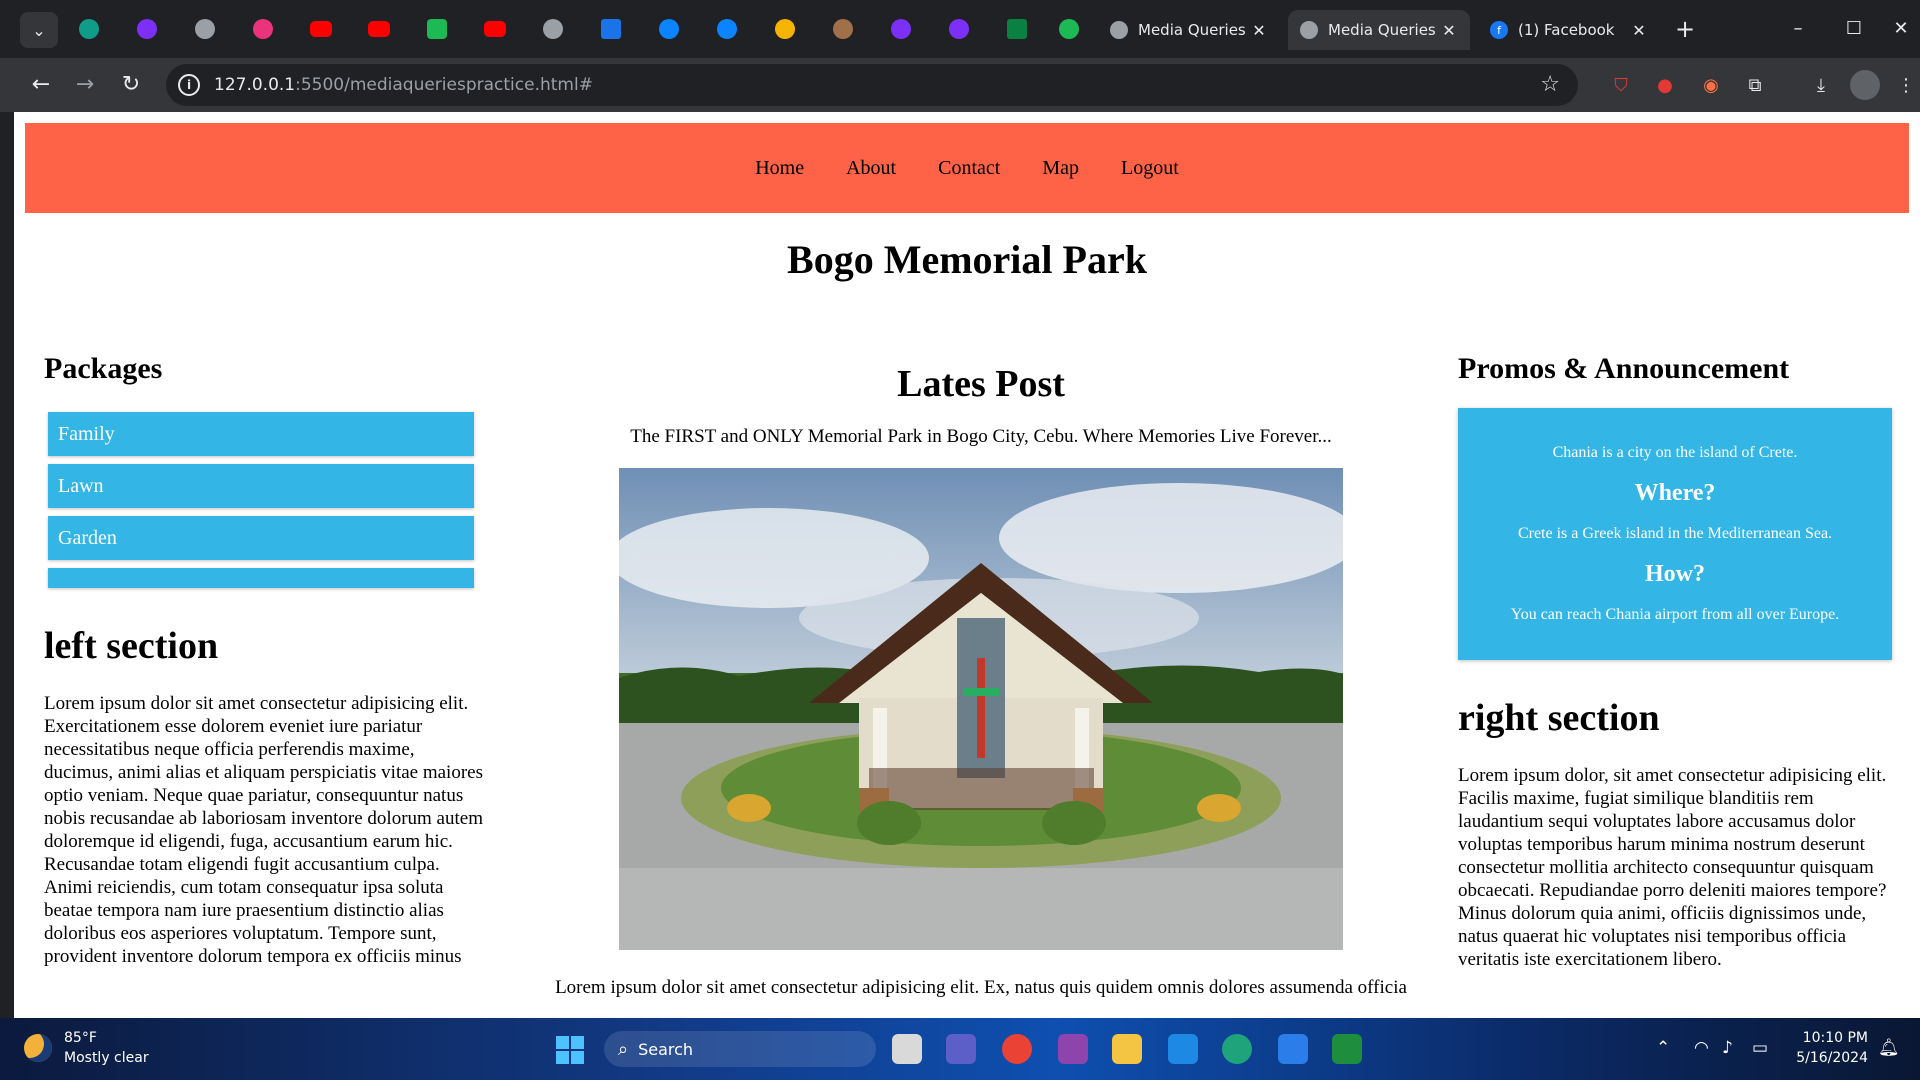 This screenshot has width=1920, height=1080. What do you see at coordinates (41, 85) in the screenshot?
I see `back-button: ←` at bounding box center [41, 85].